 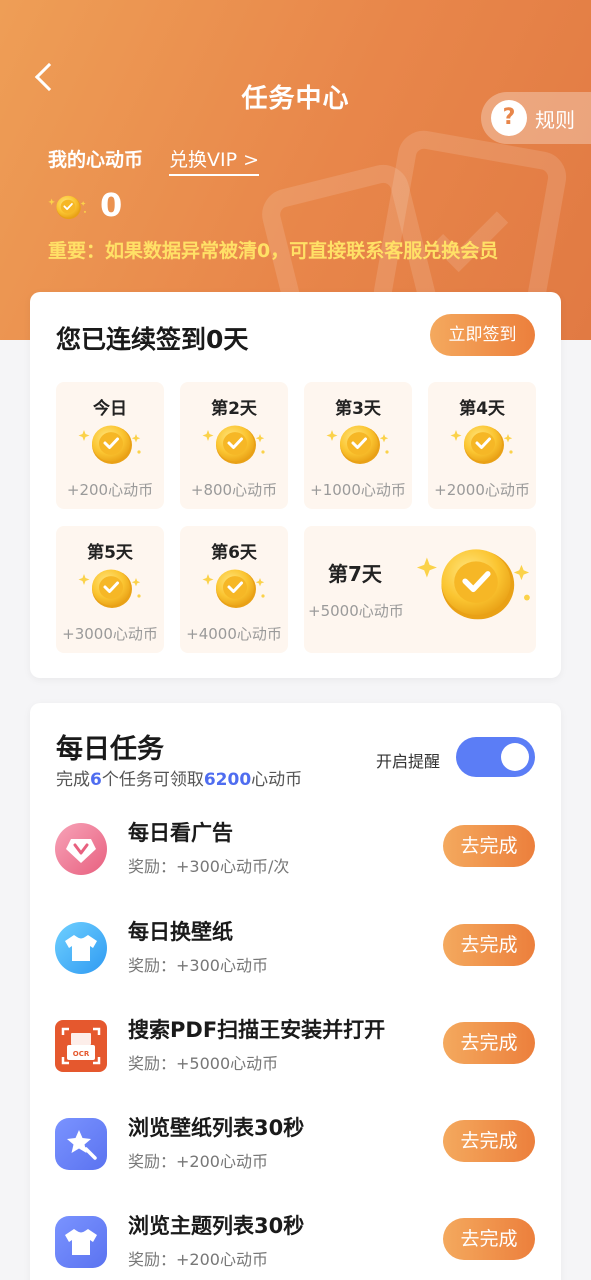 I want to click on tshirt-icon, so click(x=81, y=948).